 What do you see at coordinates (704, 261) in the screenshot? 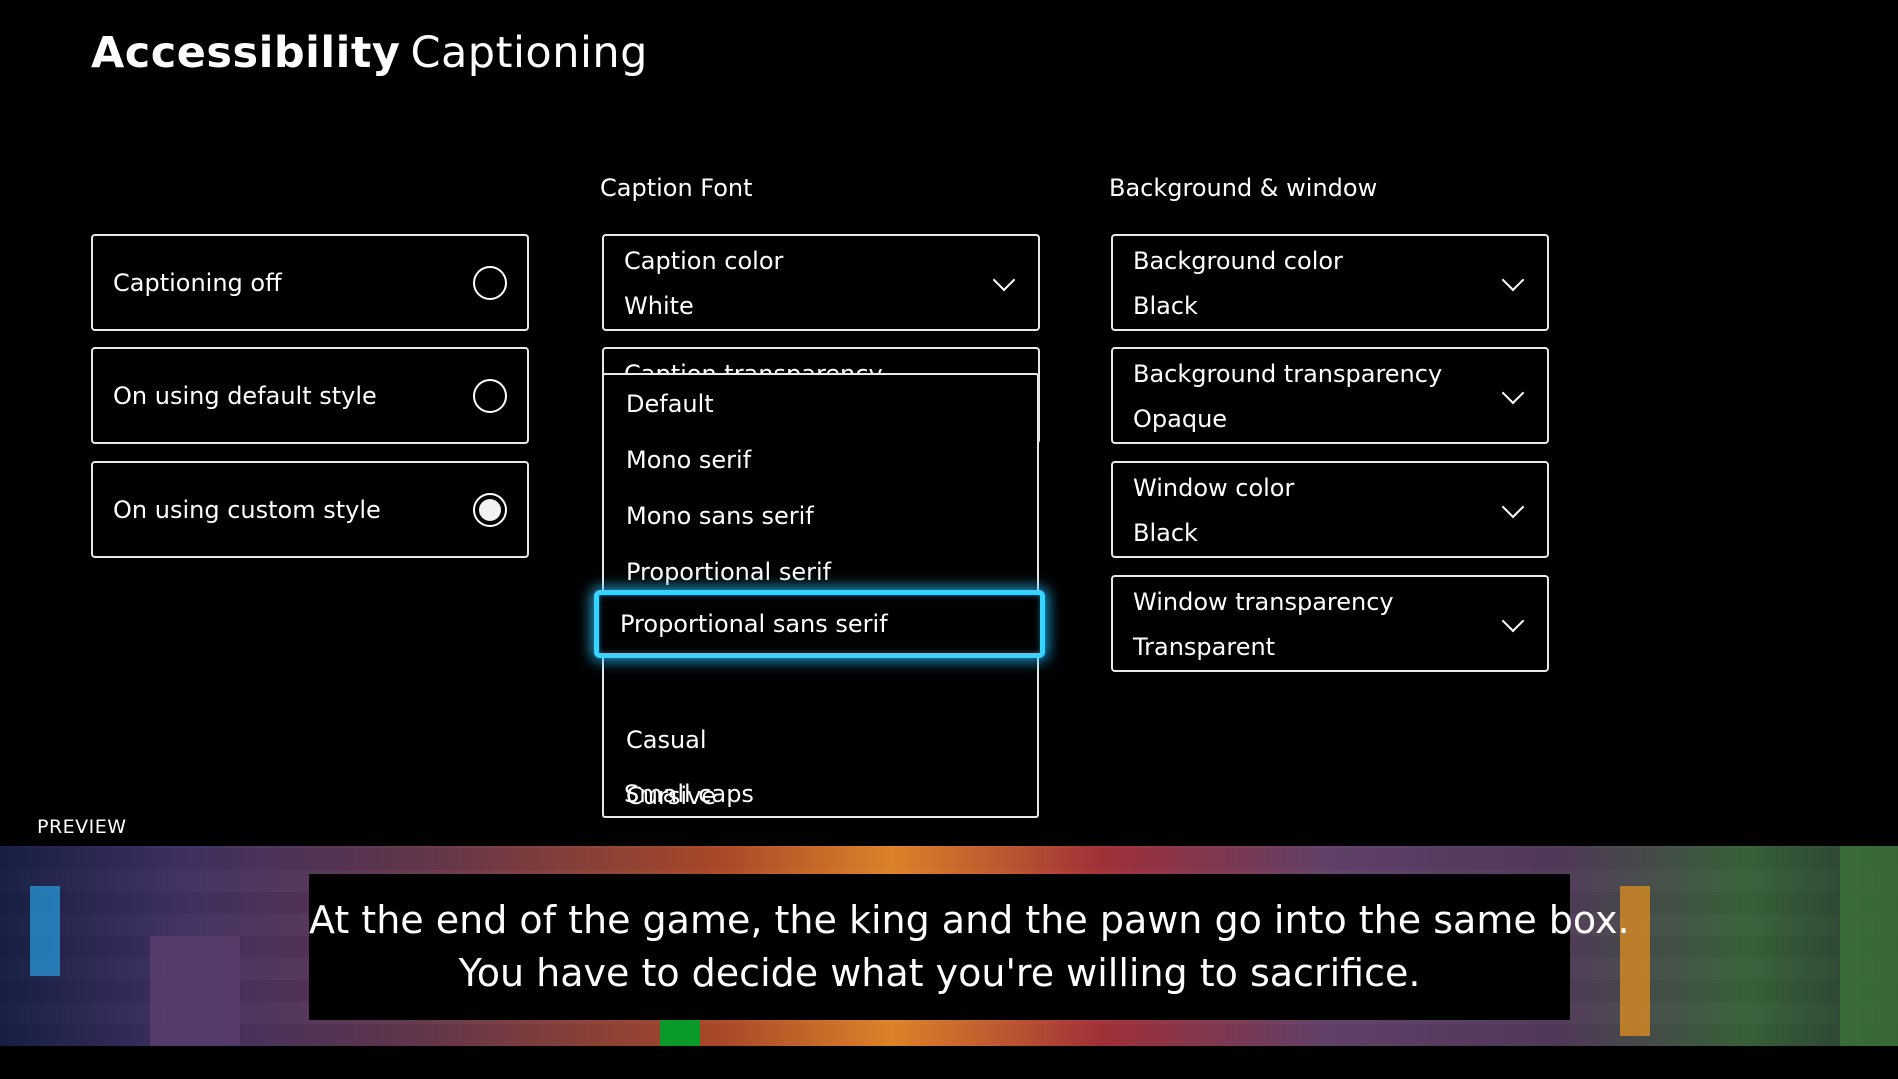
I see `dropdown-label: Caption color` at bounding box center [704, 261].